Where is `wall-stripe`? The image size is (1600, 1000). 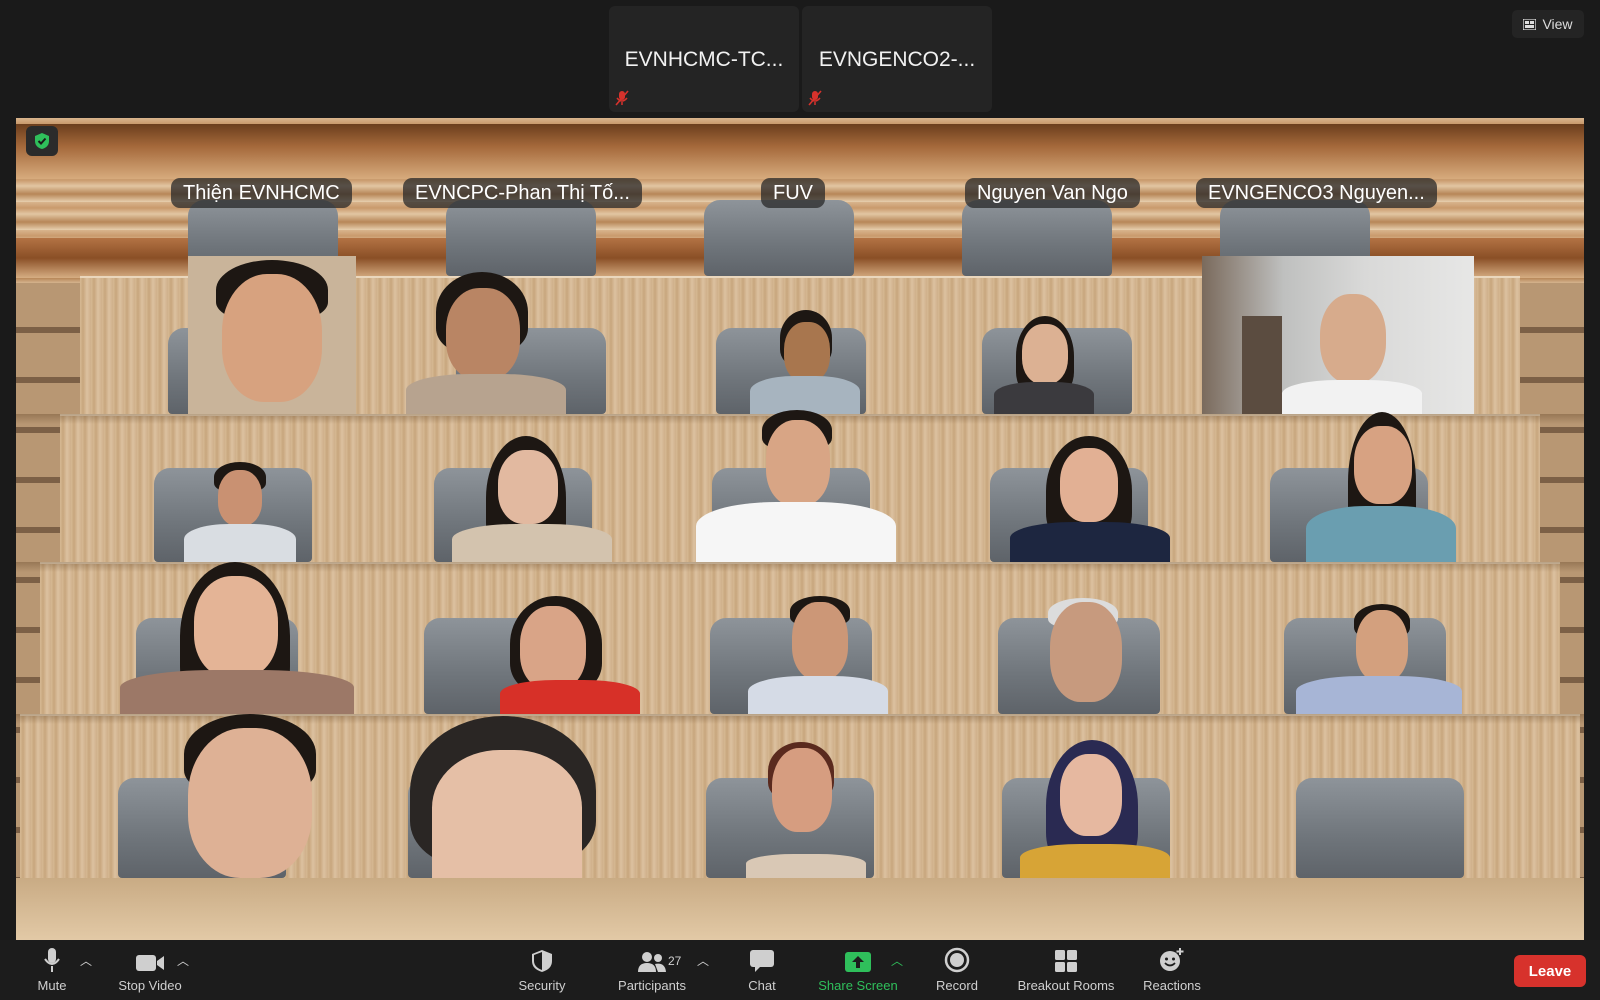 wall-stripe is located at coordinates (800, 151).